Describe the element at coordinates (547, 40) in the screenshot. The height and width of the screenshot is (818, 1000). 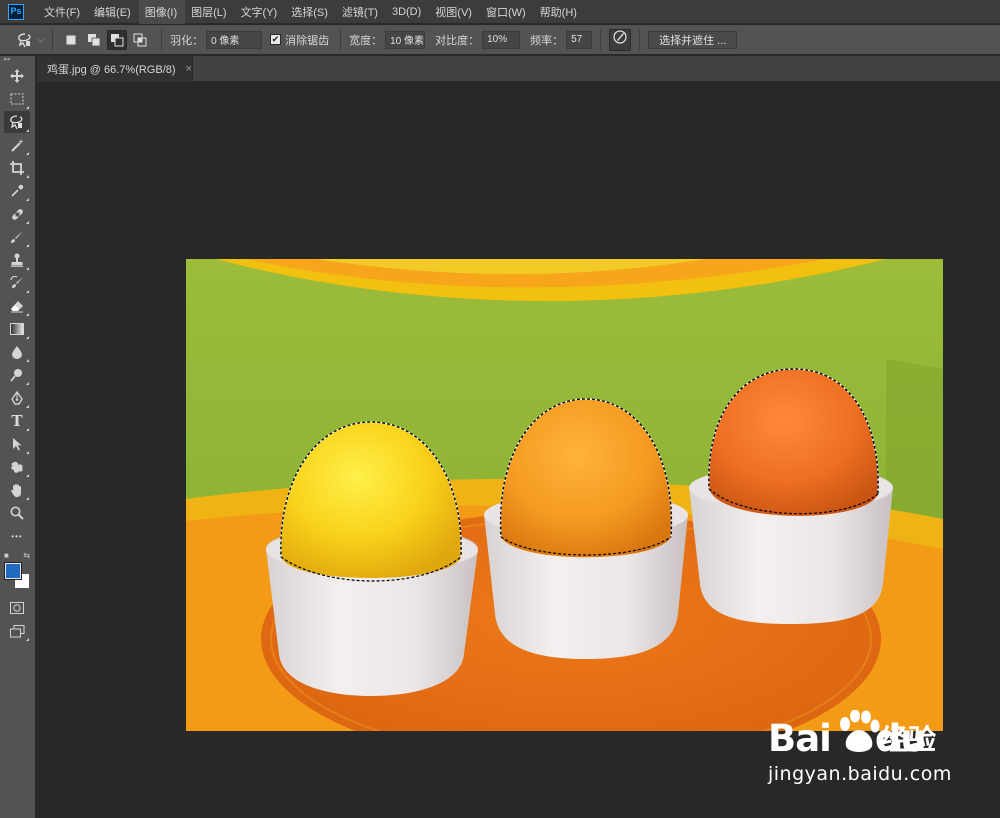
I see `frequency-label: 频率：` at that location.